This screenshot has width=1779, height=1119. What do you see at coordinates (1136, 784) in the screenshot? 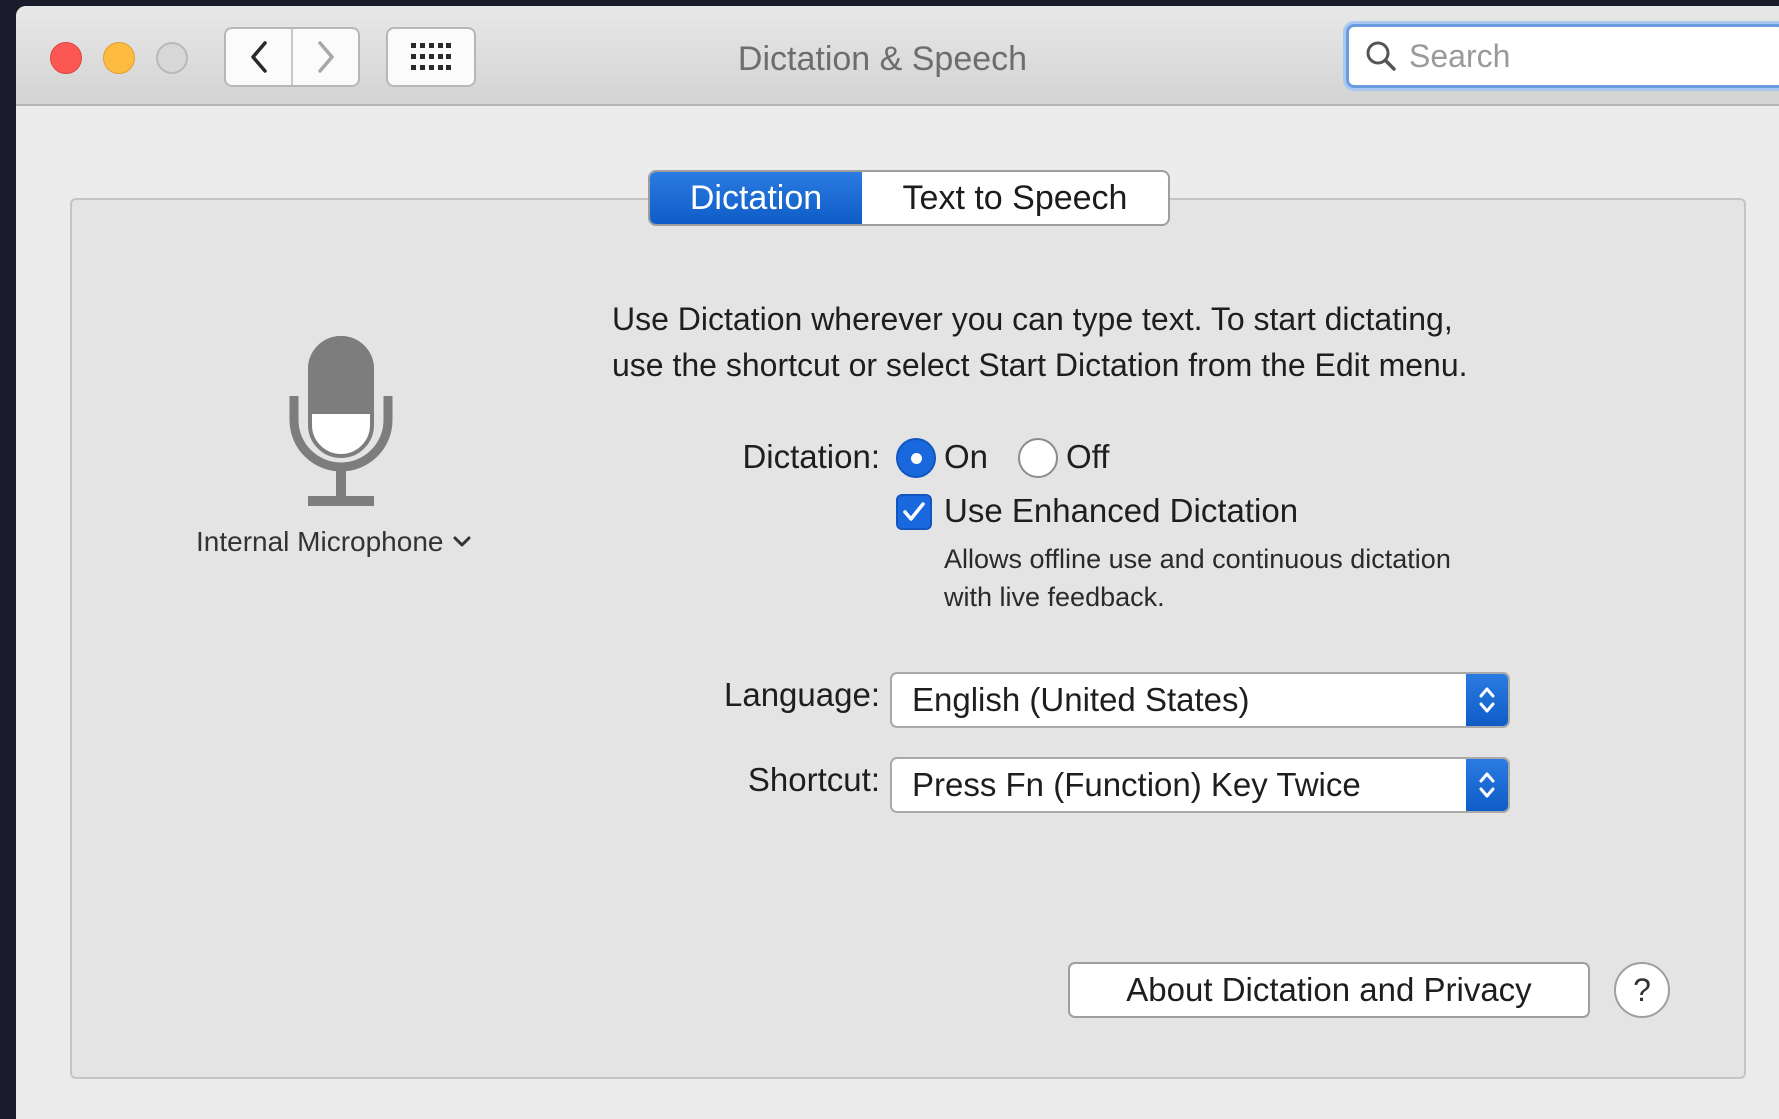
I see `shortcut-value: Press Fn (Function) Key Twice` at bounding box center [1136, 784].